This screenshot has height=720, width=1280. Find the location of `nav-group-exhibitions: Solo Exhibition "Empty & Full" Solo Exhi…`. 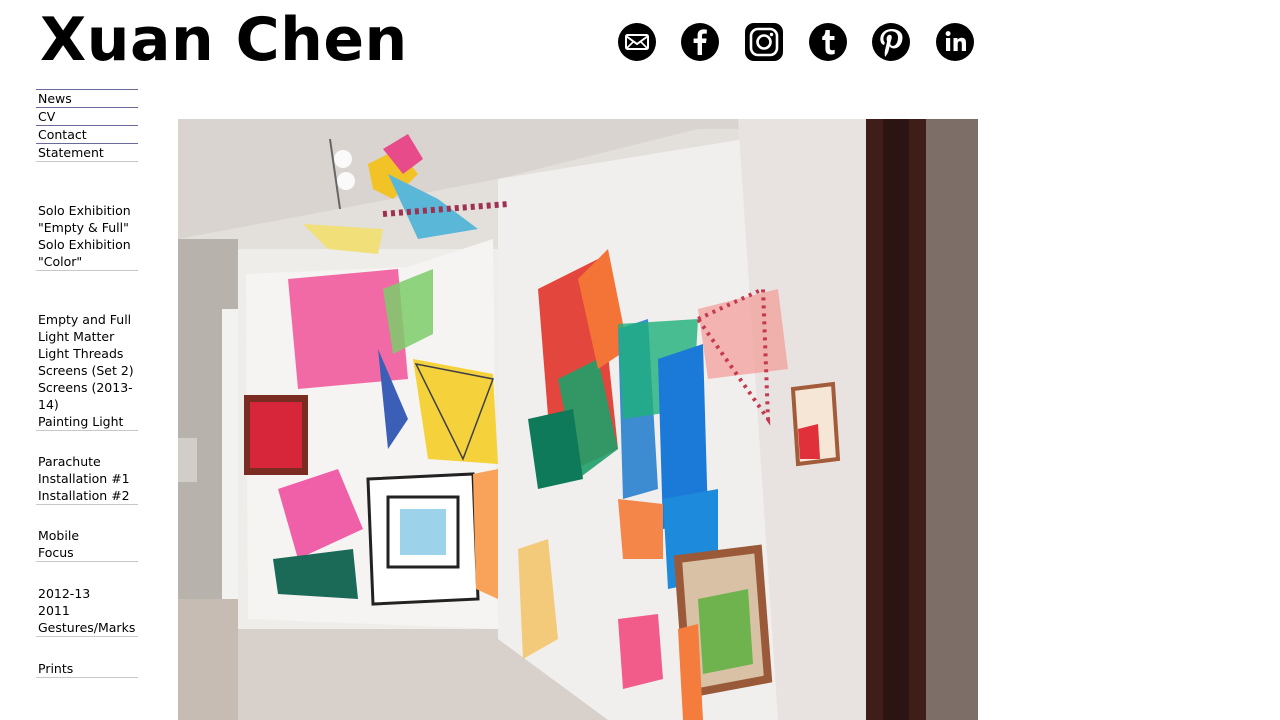

nav-group-exhibitions: Solo Exhibition "Empty & Full" Solo Exhi… is located at coordinates (87, 236).